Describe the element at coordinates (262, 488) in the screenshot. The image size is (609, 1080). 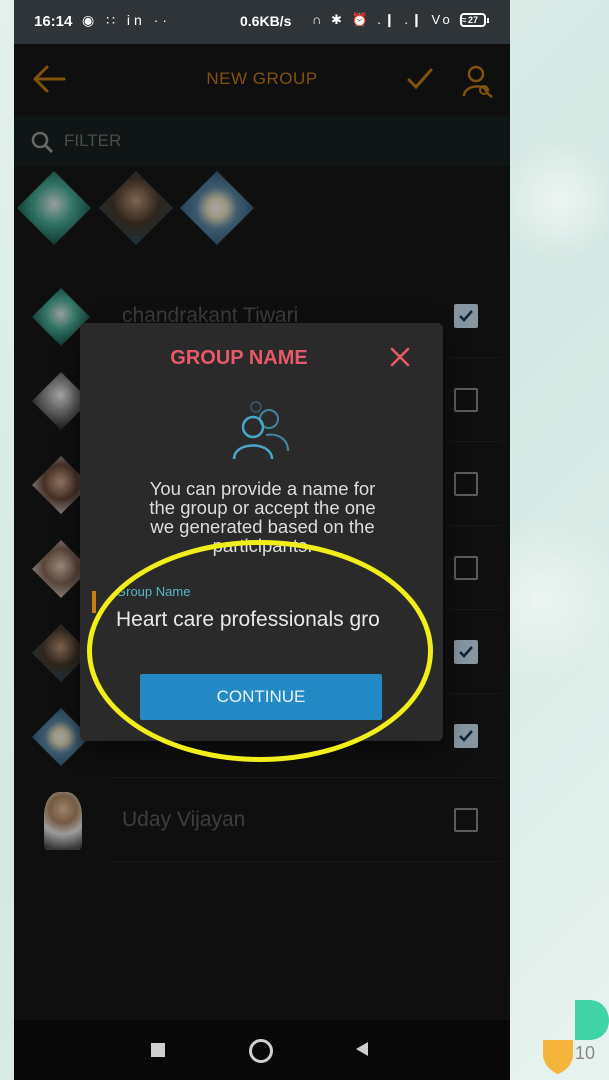
I see `message-line: You can provide a name for` at that location.